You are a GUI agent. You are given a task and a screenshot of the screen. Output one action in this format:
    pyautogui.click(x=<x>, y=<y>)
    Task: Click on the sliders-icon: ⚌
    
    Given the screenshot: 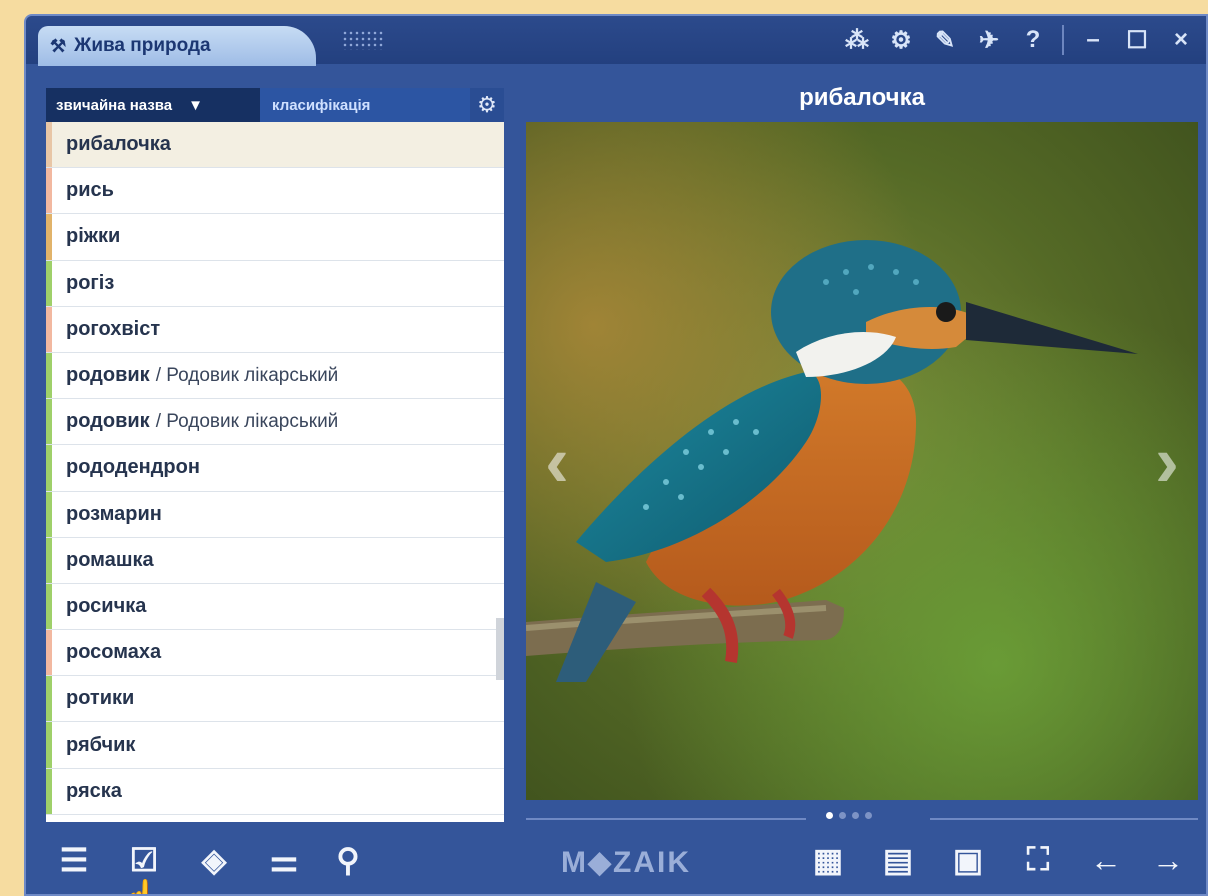 What is the action you would take?
    pyautogui.click(x=284, y=860)
    